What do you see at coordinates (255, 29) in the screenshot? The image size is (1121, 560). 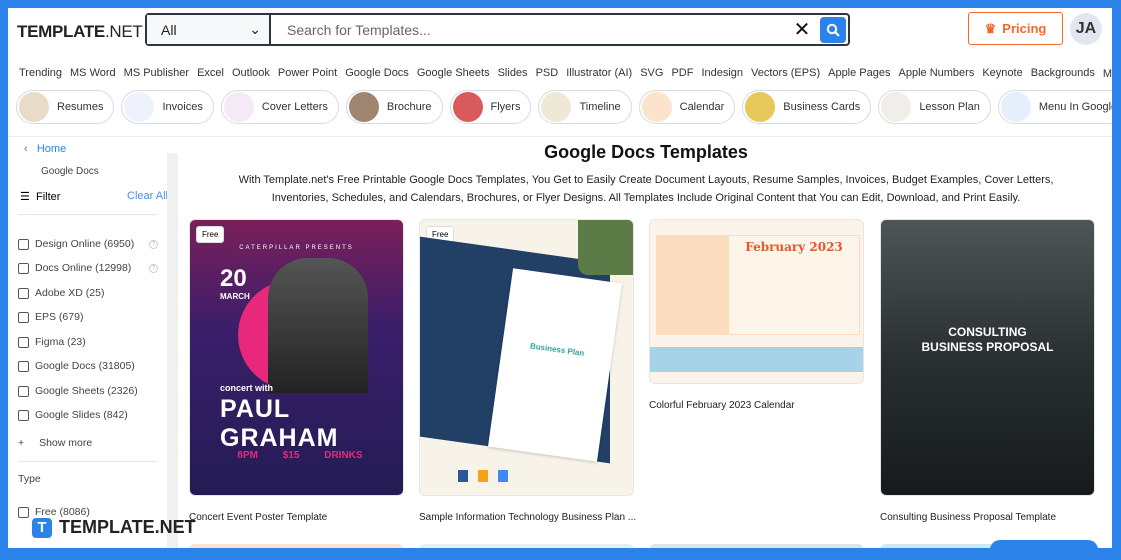 I see `chevron-down-icon: ⌄` at bounding box center [255, 29].